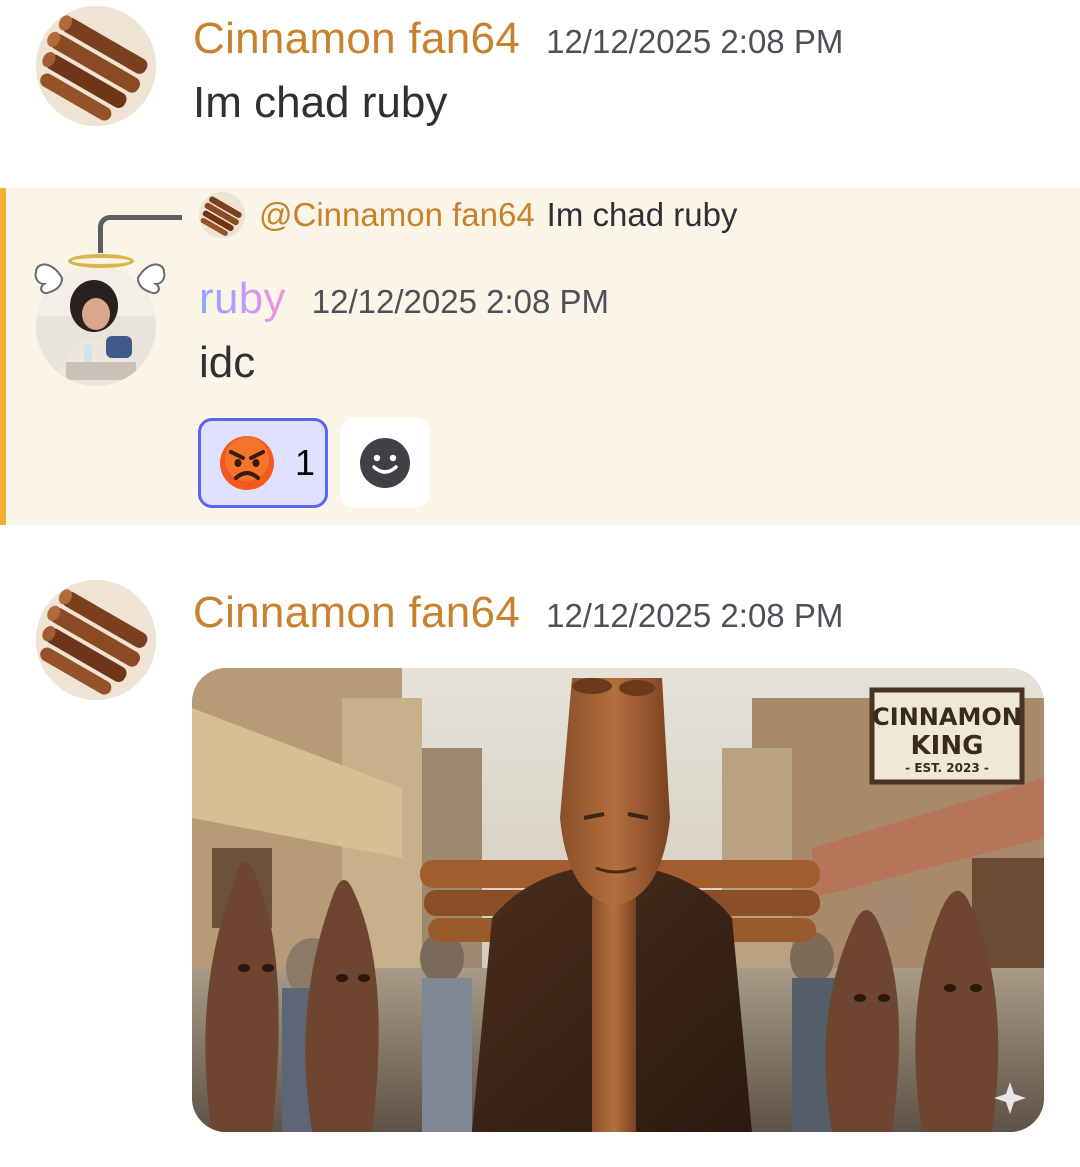 This screenshot has height=1167, width=1080. Describe the element at coordinates (397, 215) in the screenshot. I see `reply-author: @Cinnamon fan64` at that location.